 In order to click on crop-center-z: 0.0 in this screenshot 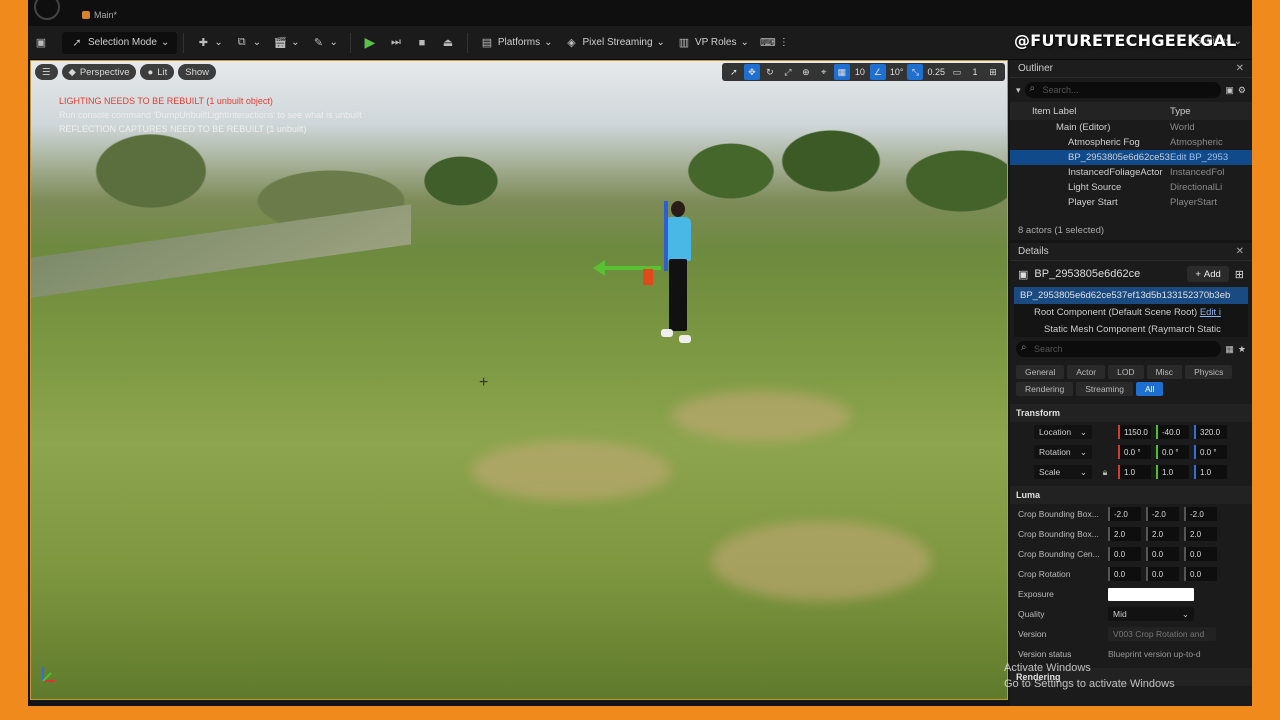, I will do `click(1200, 554)`.